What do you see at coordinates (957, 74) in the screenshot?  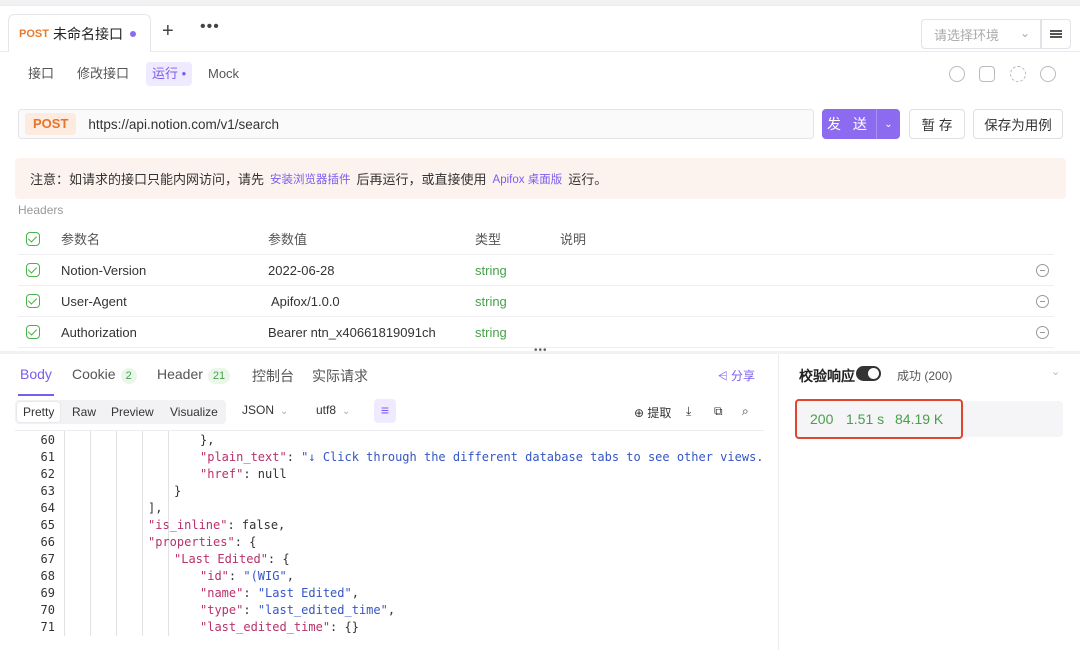 I see `palette-icon` at bounding box center [957, 74].